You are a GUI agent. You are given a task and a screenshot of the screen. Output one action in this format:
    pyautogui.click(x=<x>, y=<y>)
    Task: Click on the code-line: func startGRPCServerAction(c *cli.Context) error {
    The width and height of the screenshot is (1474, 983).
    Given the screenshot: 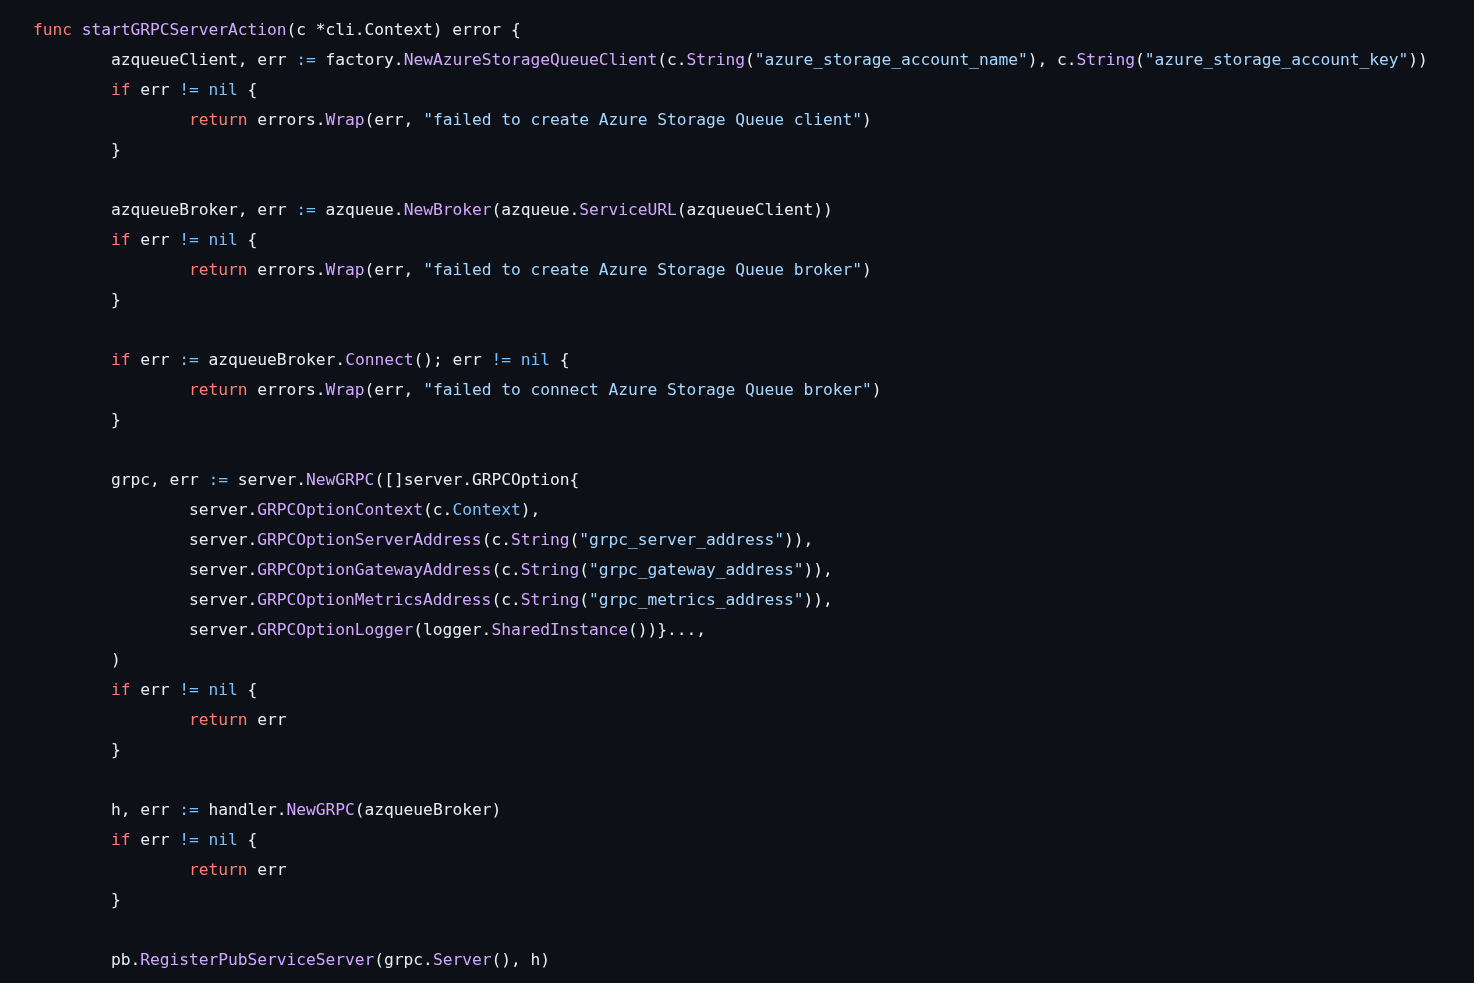 What is the action you would take?
    pyautogui.click(x=277, y=30)
    